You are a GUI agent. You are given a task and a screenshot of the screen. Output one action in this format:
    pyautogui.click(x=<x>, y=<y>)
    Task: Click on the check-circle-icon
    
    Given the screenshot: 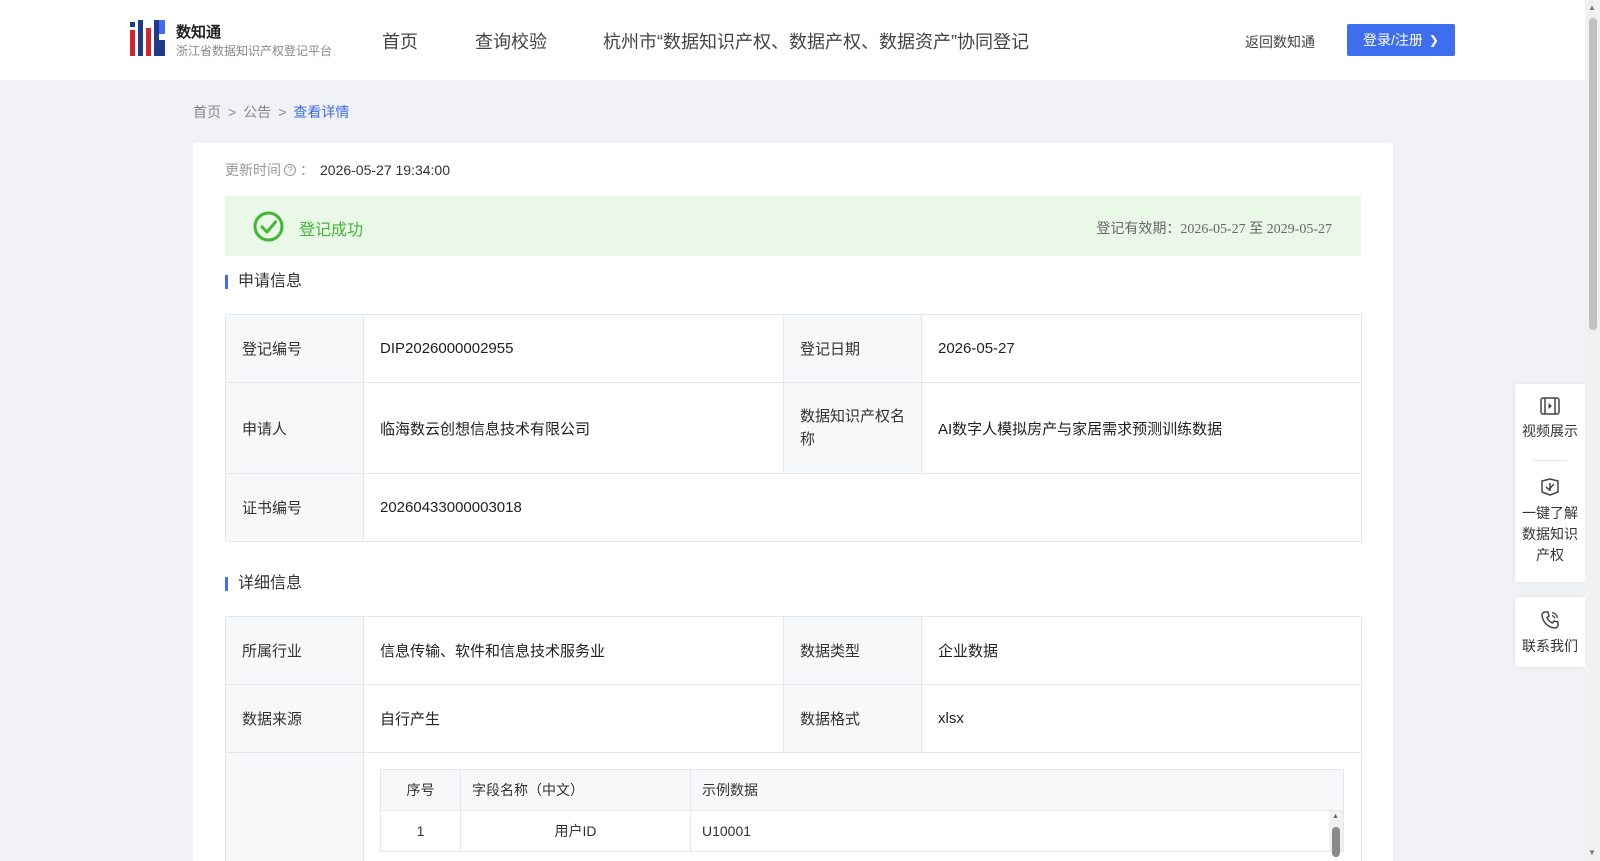 What is the action you would take?
    pyautogui.click(x=268, y=226)
    